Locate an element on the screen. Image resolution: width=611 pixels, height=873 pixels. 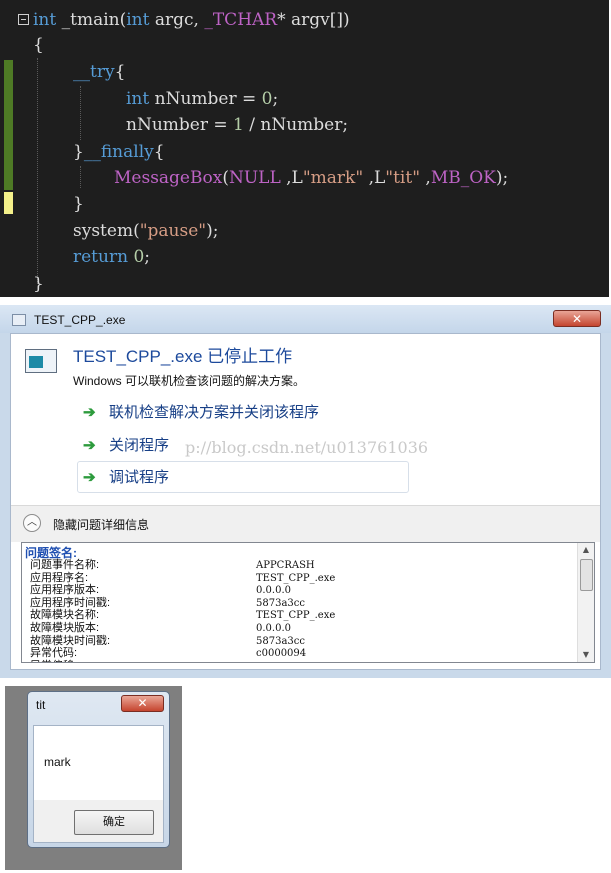
detail-row: 应用程序时间戳: 5873a3cc is located at coordinates (300, 603).